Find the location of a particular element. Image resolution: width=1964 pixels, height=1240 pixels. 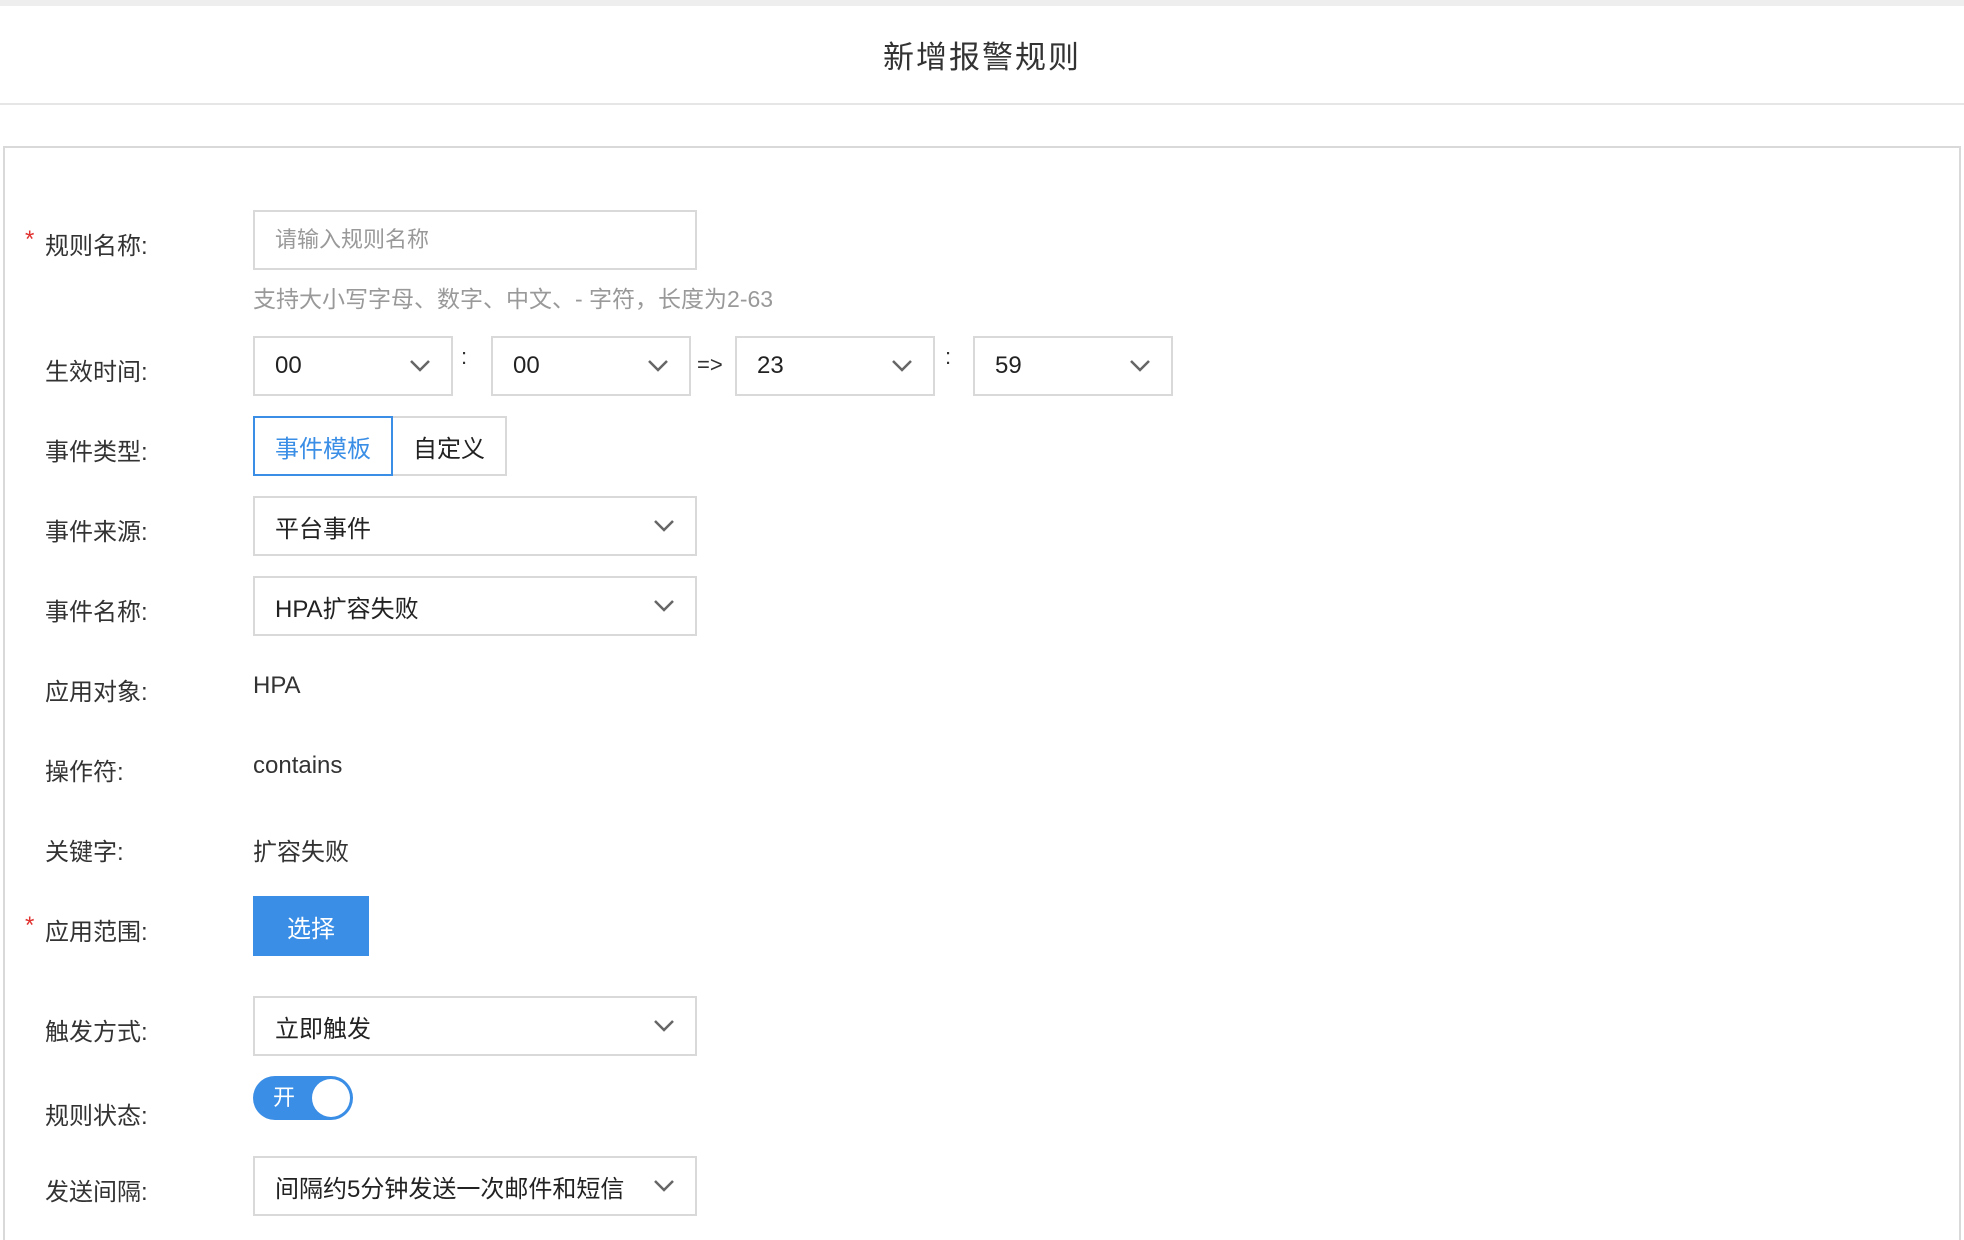

trigger-label: 触发方式: is located at coordinates (96, 1032).